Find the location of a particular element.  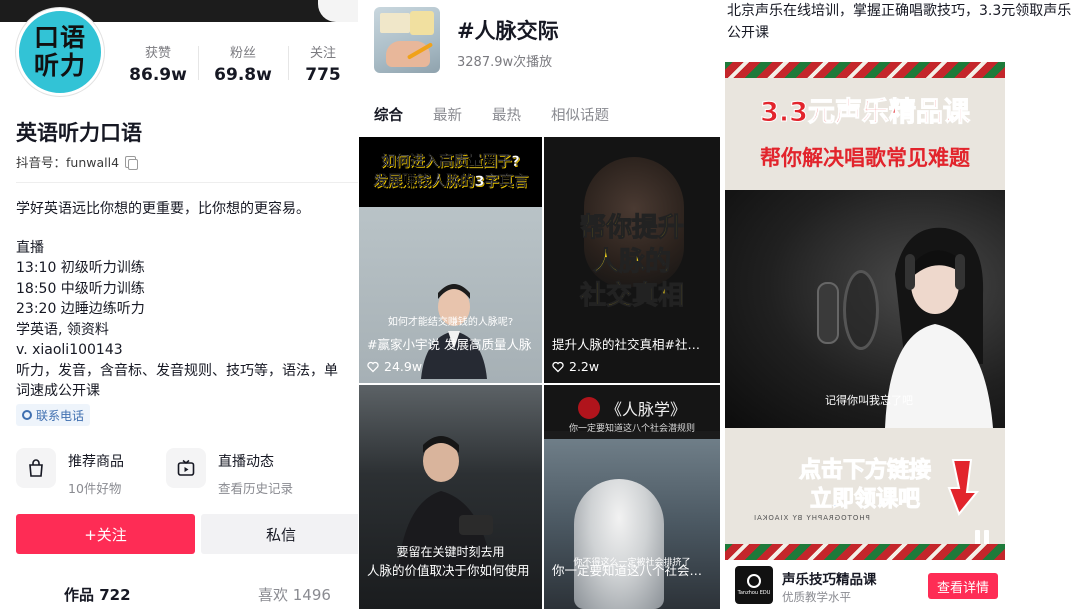

like-count: 24.9w is located at coordinates (403, 366).